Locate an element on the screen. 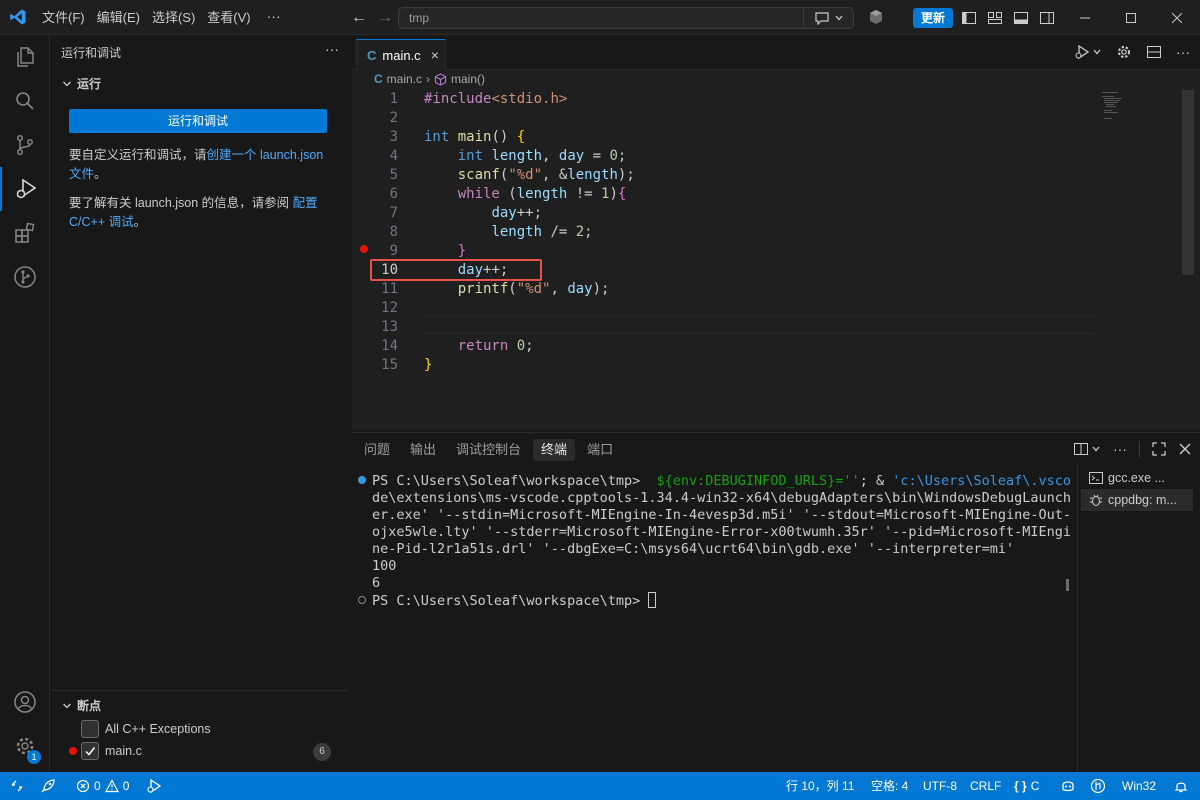 The width and height of the screenshot is (1200, 800). tab-main-c: C main.c × is located at coordinates (401, 54).